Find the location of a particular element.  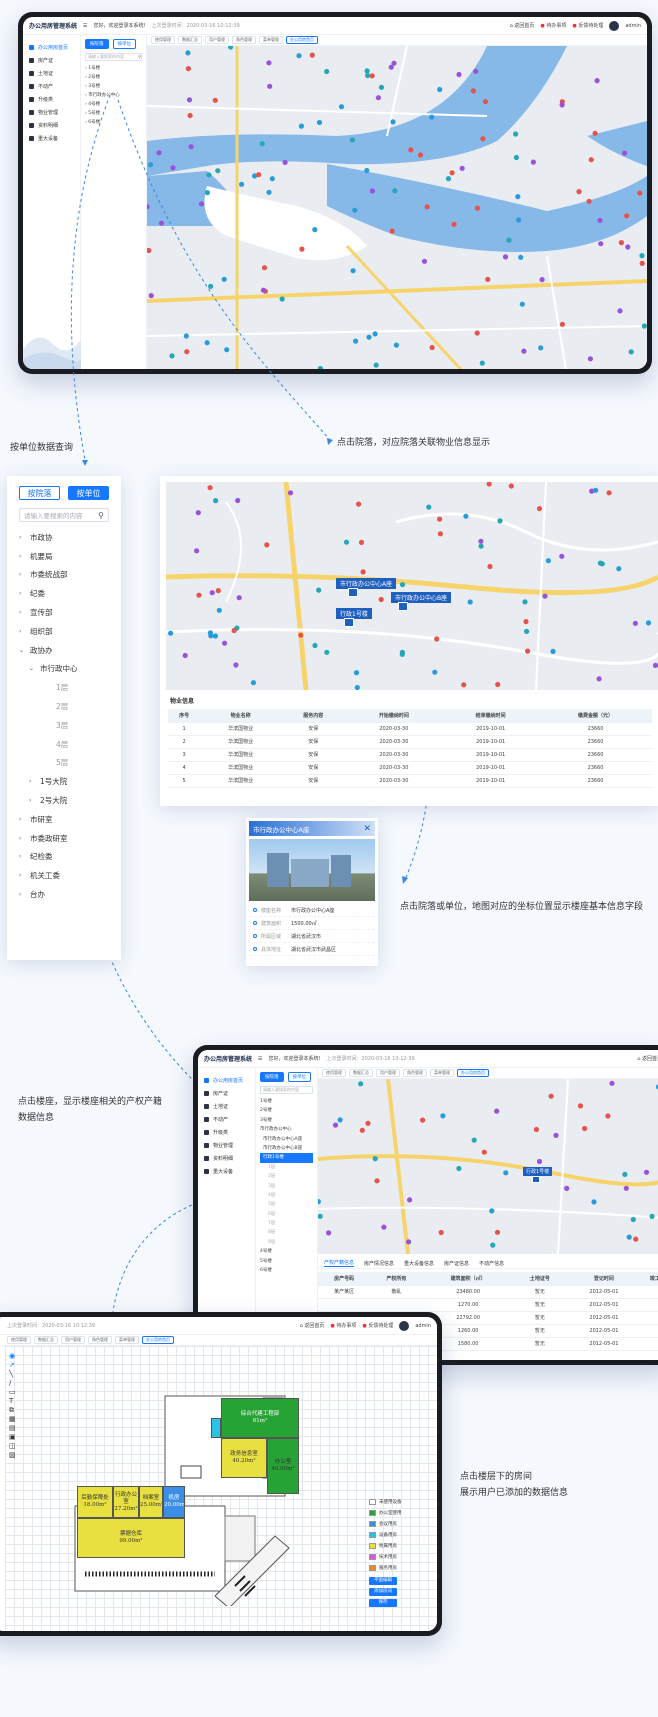

floorplan-action-button: 添加房间 is located at coordinates (383, 1592).